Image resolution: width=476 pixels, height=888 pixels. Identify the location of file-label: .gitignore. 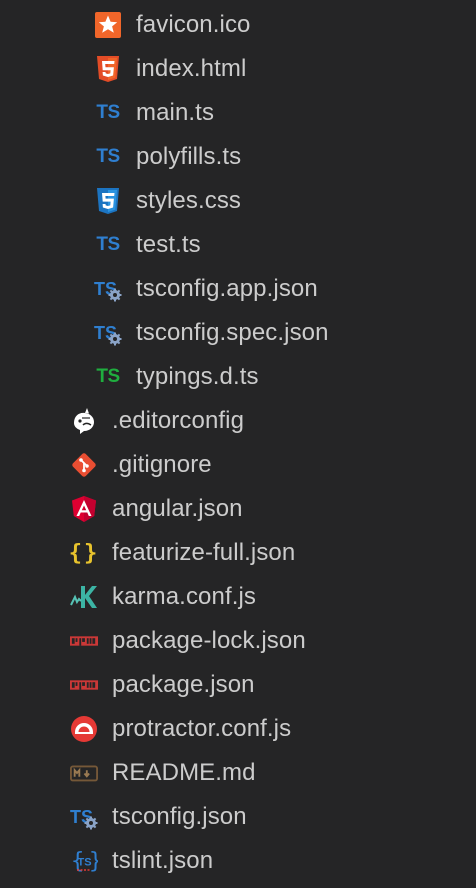
(162, 464).